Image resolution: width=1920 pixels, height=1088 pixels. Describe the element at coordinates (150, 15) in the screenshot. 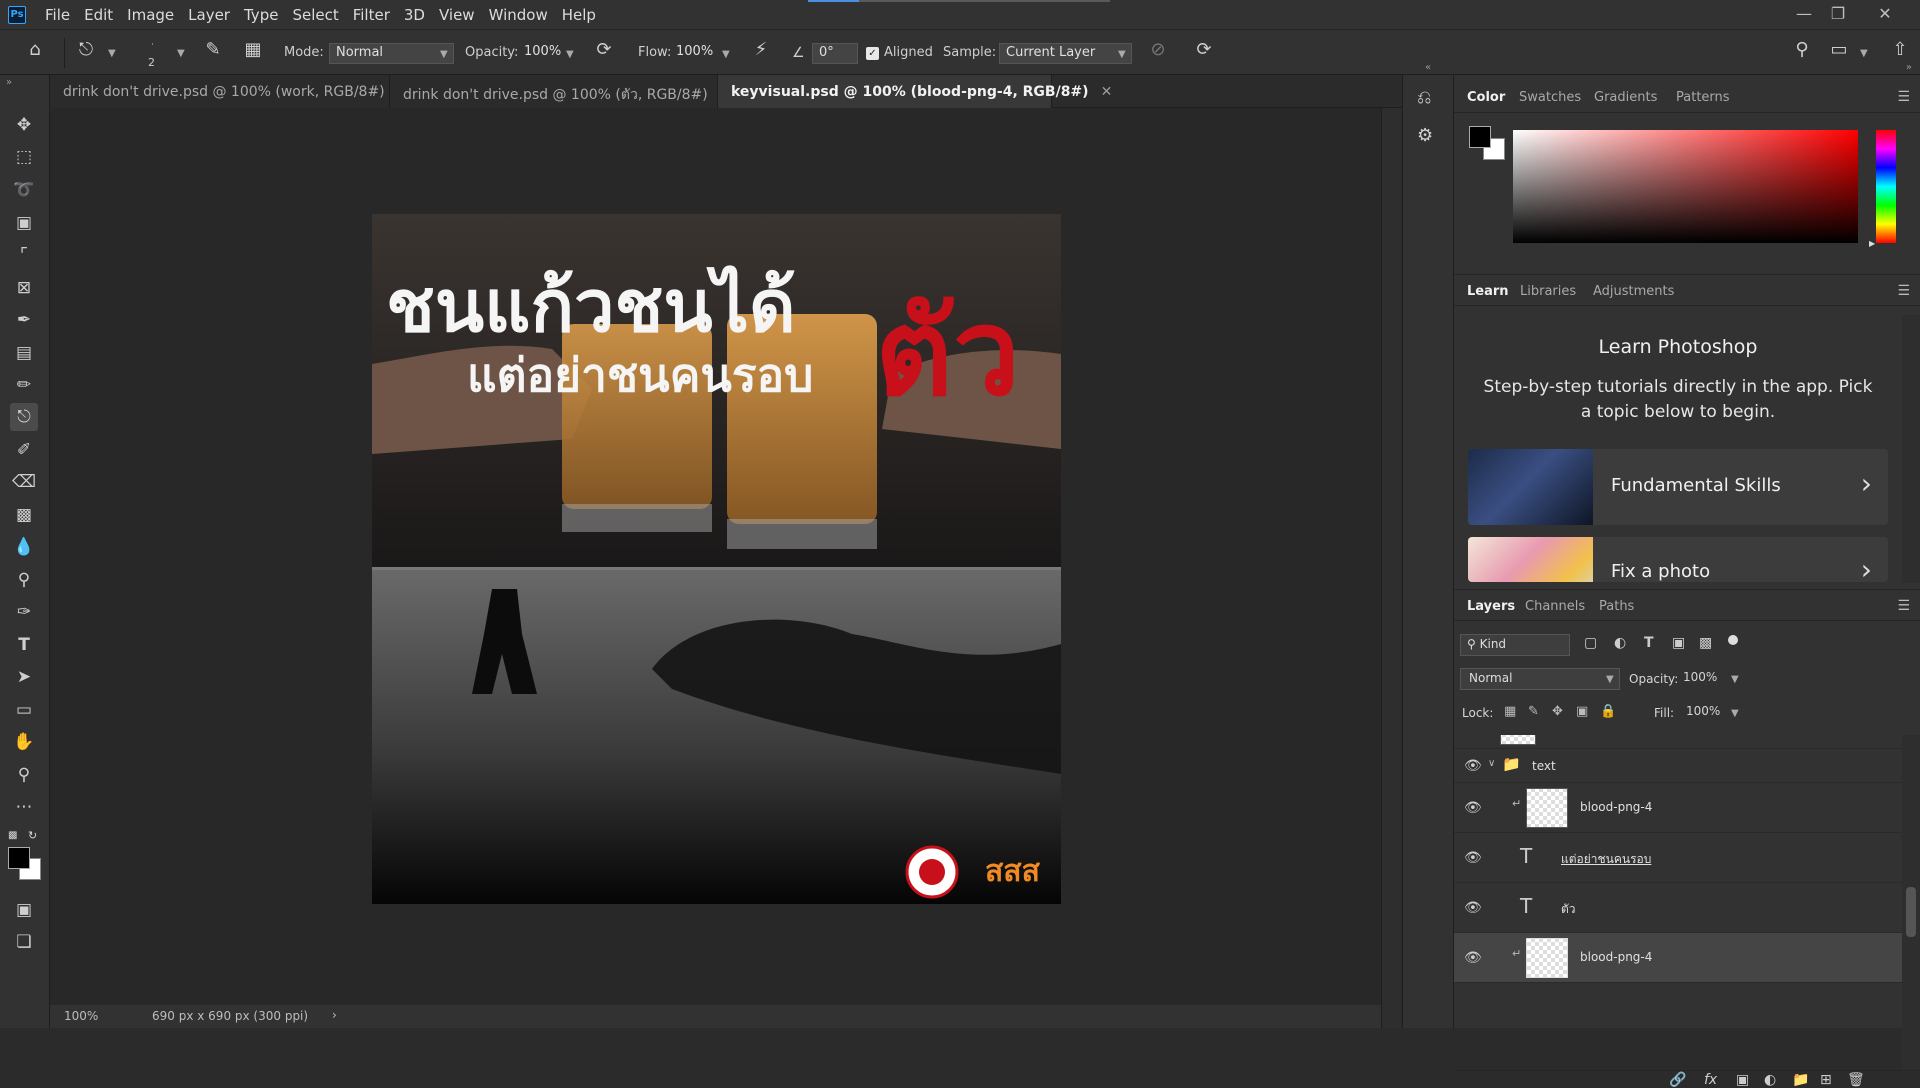

I see `menu-image: Image` at that location.